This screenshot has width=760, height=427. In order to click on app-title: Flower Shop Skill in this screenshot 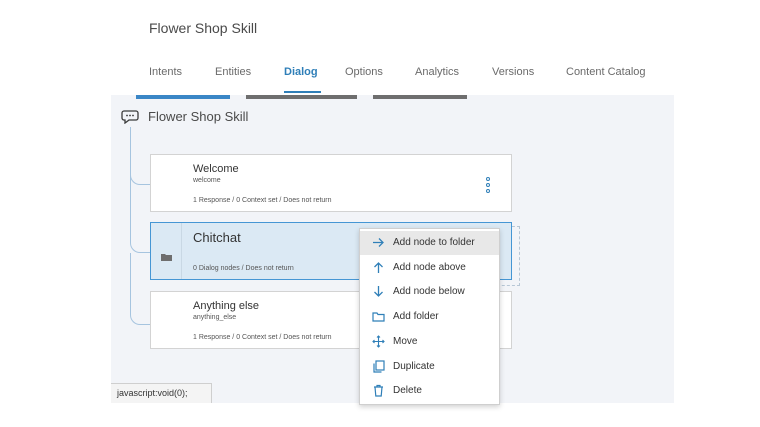, I will do `click(203, 28)`.